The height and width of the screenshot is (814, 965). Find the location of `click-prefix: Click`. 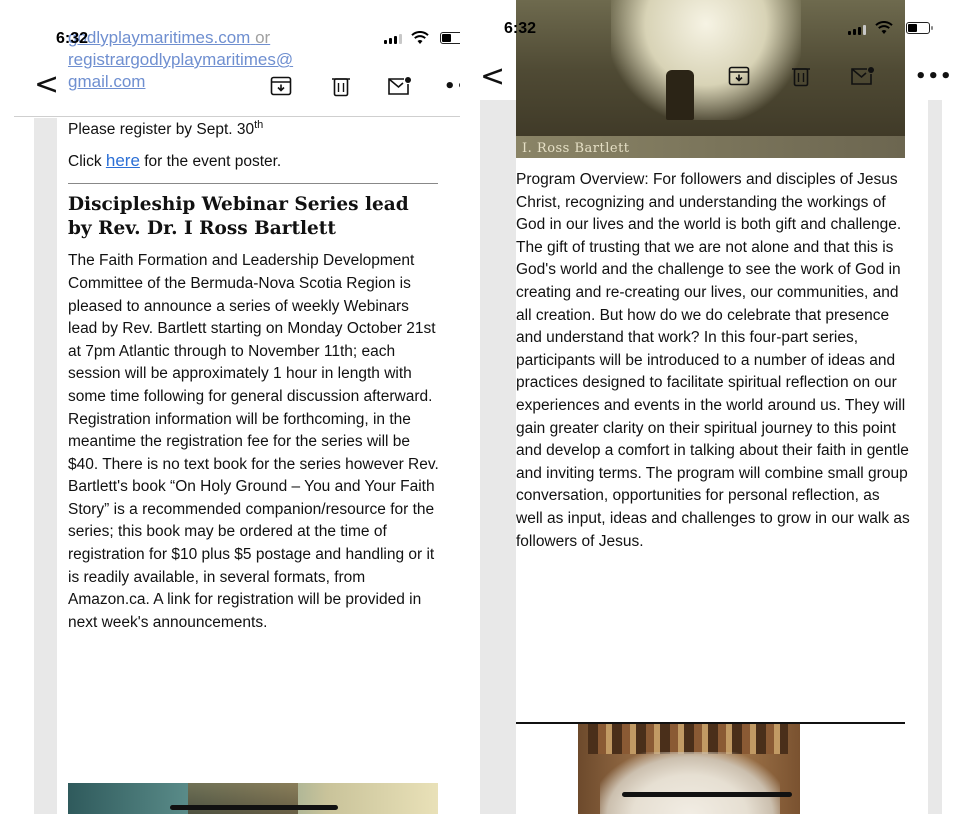

click-prefix: Click is located at coordinates (87, 161).